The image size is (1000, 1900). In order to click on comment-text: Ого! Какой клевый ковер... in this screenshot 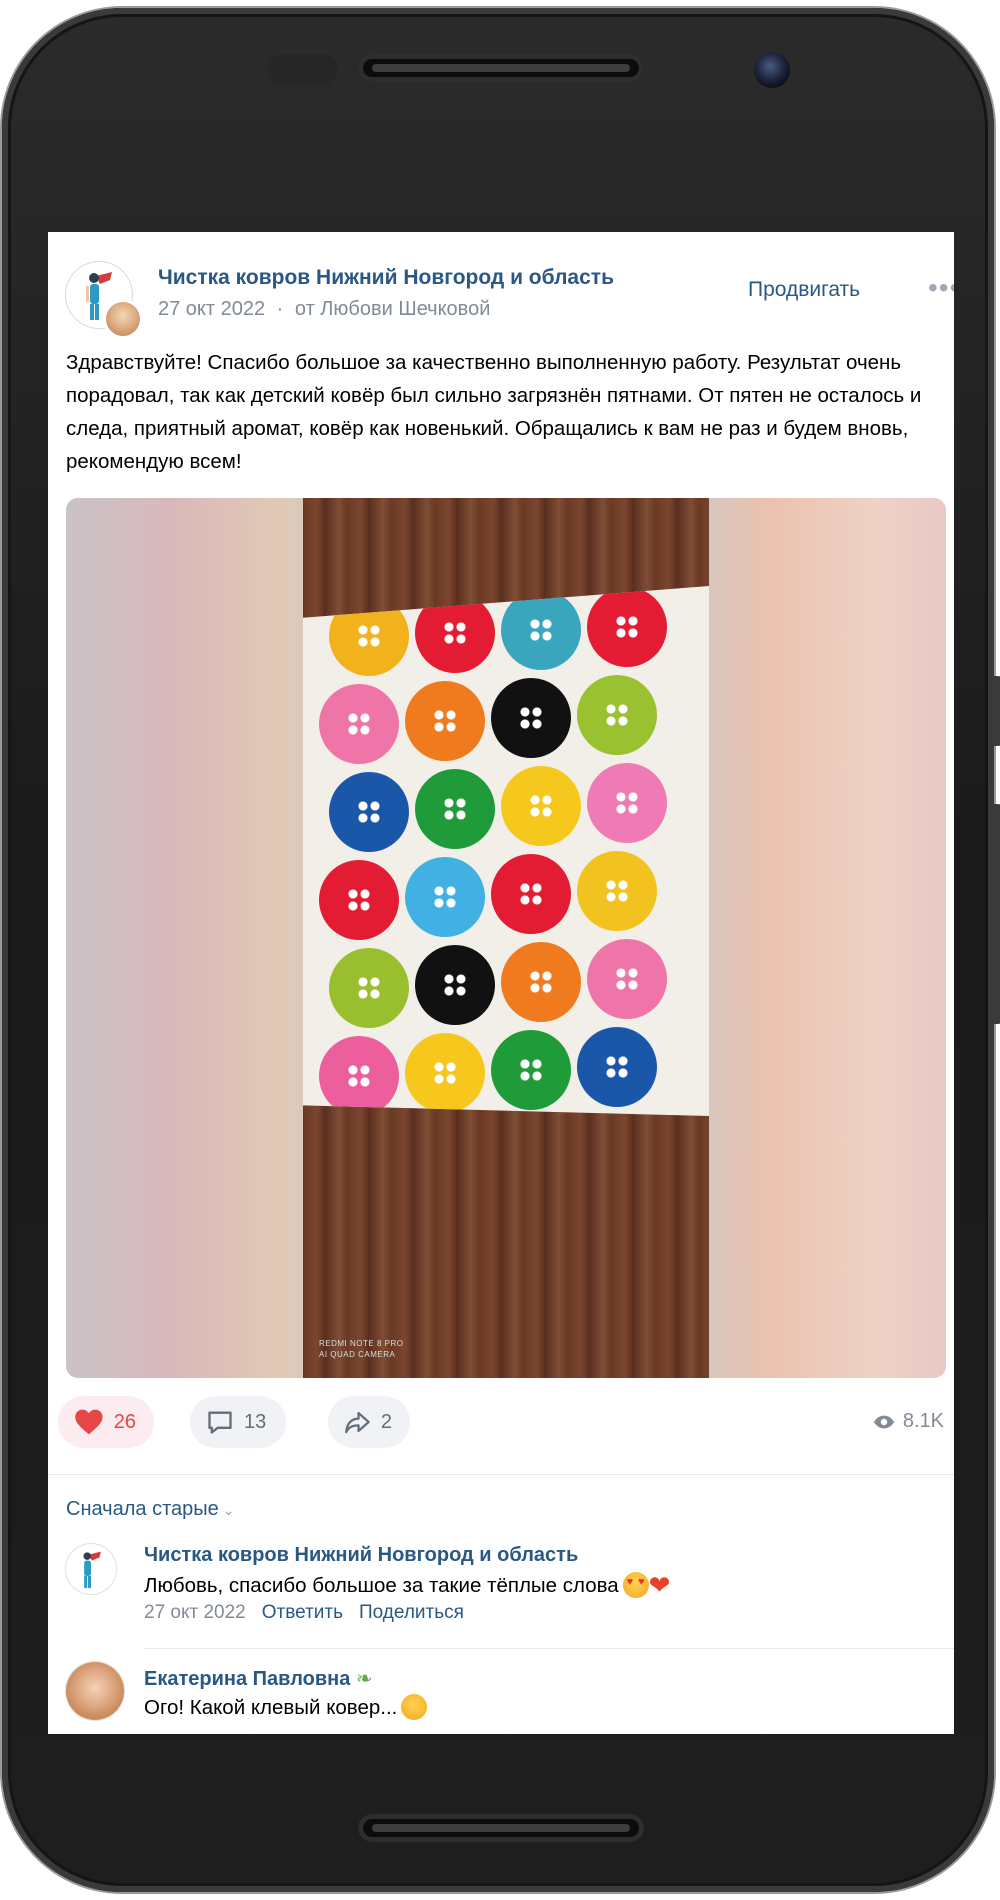, I will do `click(286, 1707)`.